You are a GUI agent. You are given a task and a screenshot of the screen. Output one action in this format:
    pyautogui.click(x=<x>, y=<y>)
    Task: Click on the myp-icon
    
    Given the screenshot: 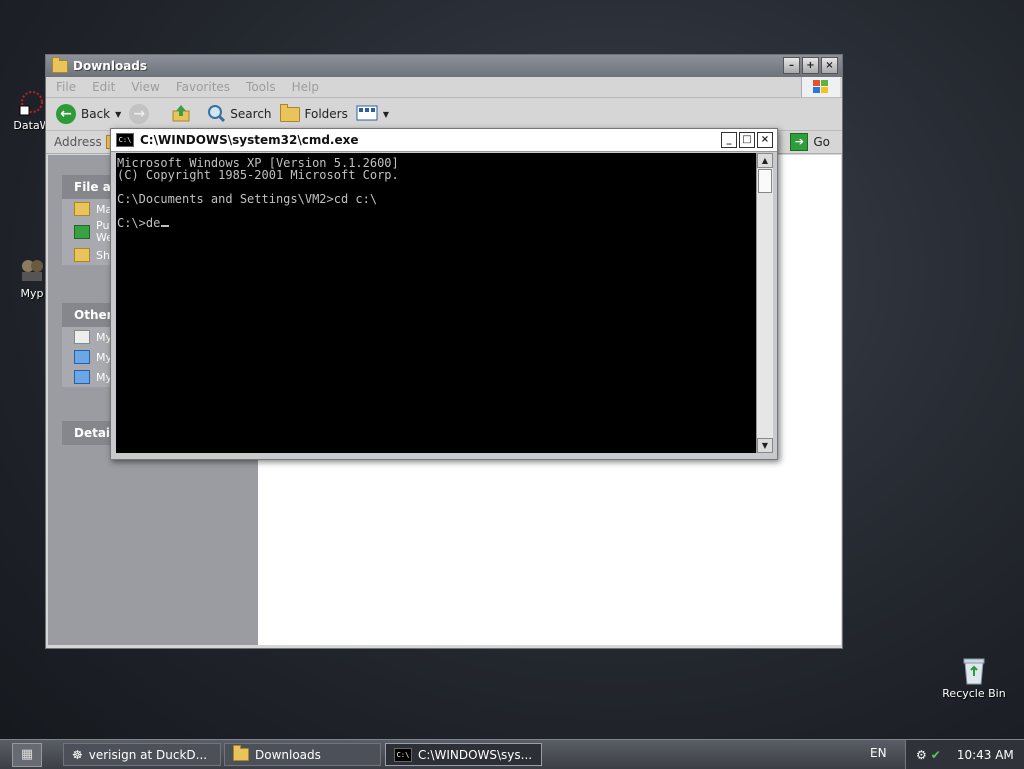 What is the action you would take?
    pyautogui.click(x=32, y=270)
    